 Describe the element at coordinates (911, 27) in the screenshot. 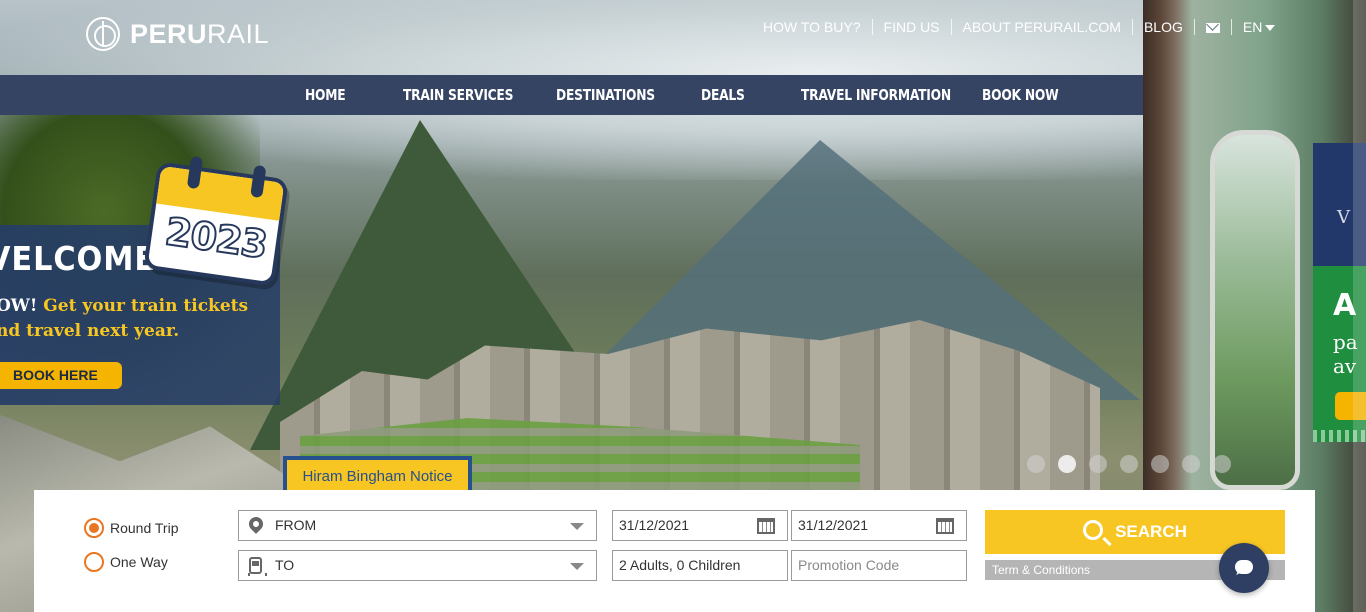

I see `topnav-find-us: FIND US` at that location.